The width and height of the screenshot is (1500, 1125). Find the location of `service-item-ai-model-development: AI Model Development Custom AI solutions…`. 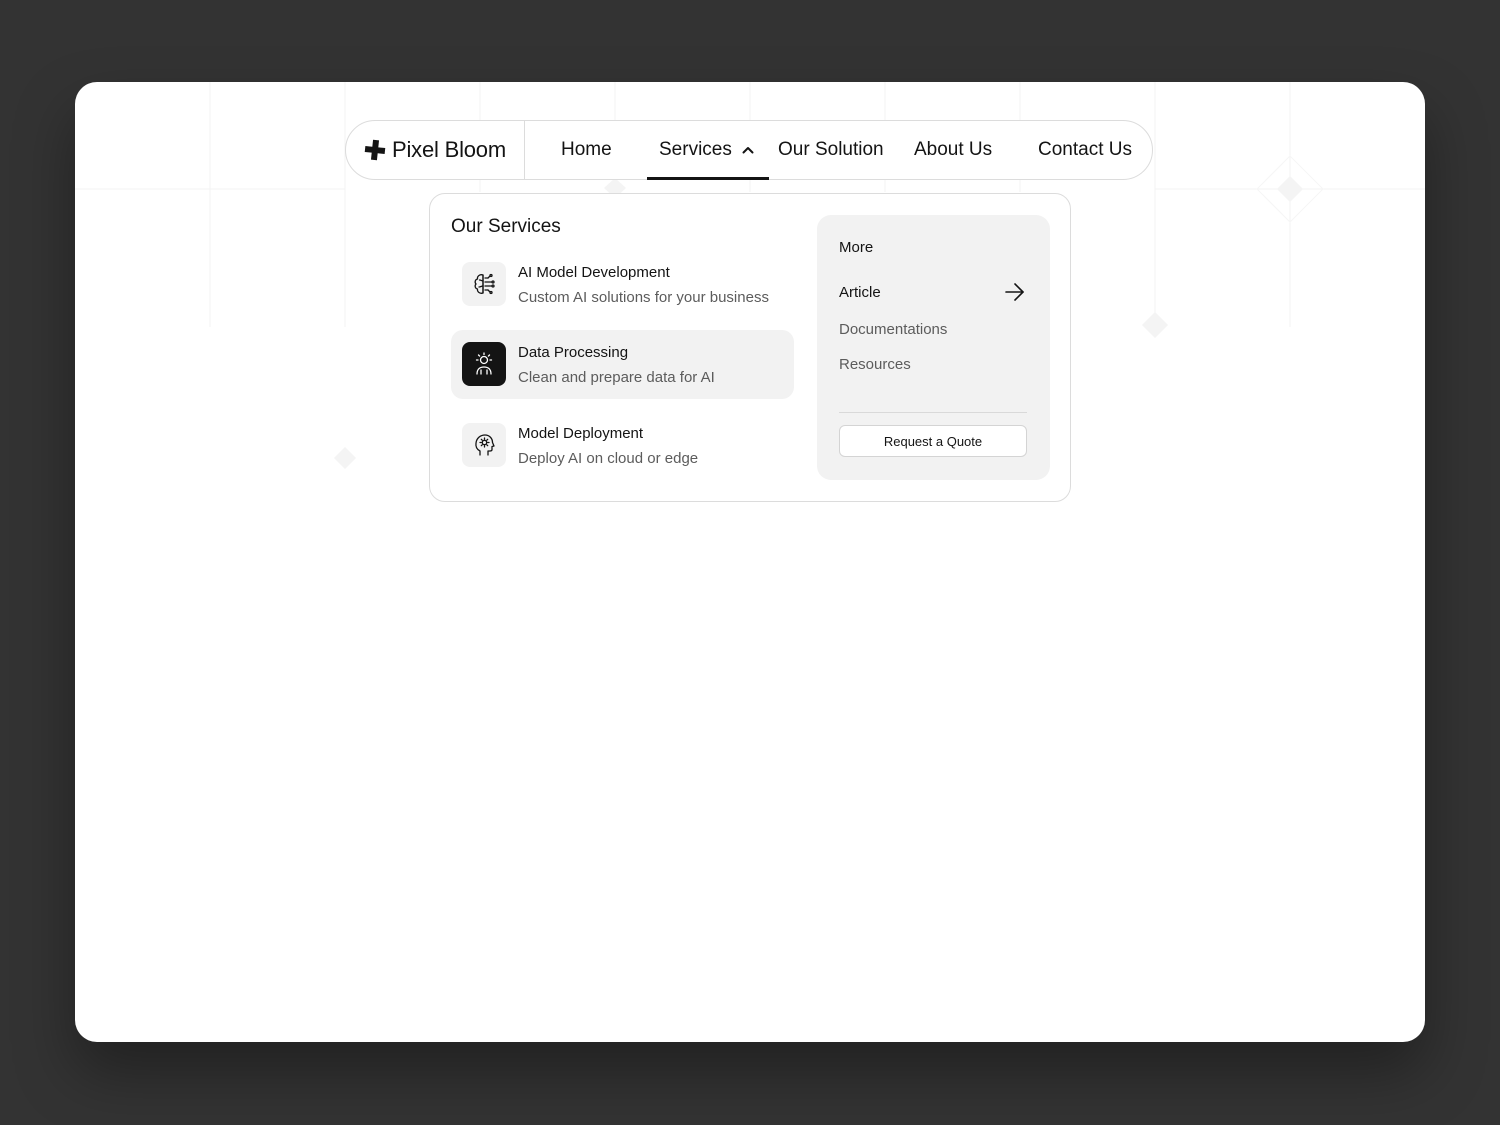

service-item-ai-model-development: AI Model Development Custom AI solutions… is located at coordinates (622, 284).